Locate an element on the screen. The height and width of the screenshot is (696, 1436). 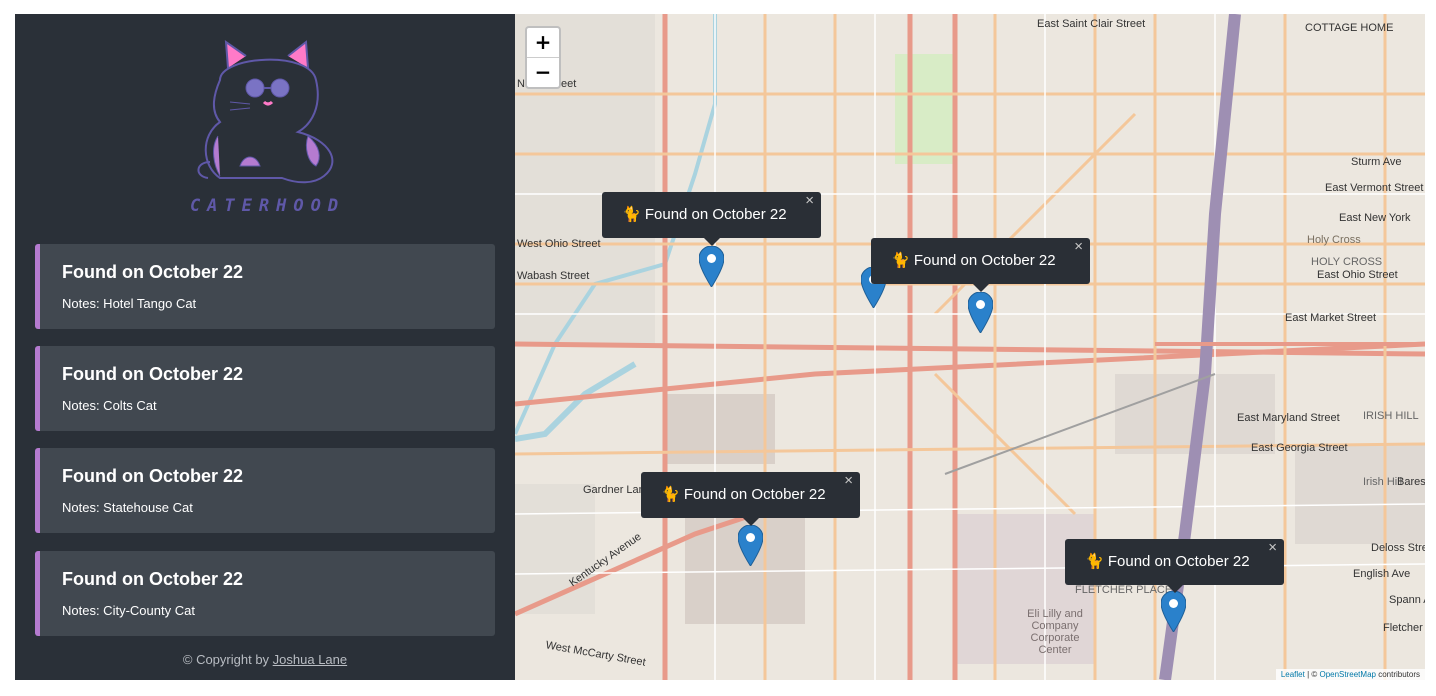
map-label: Wabash Street is located at coordinates (553, 276).